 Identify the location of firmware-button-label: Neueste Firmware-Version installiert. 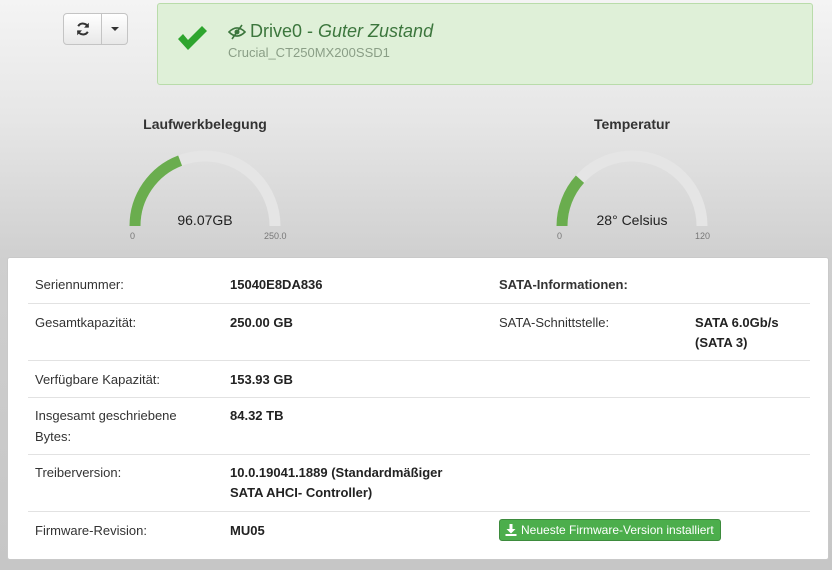
(617, 530).